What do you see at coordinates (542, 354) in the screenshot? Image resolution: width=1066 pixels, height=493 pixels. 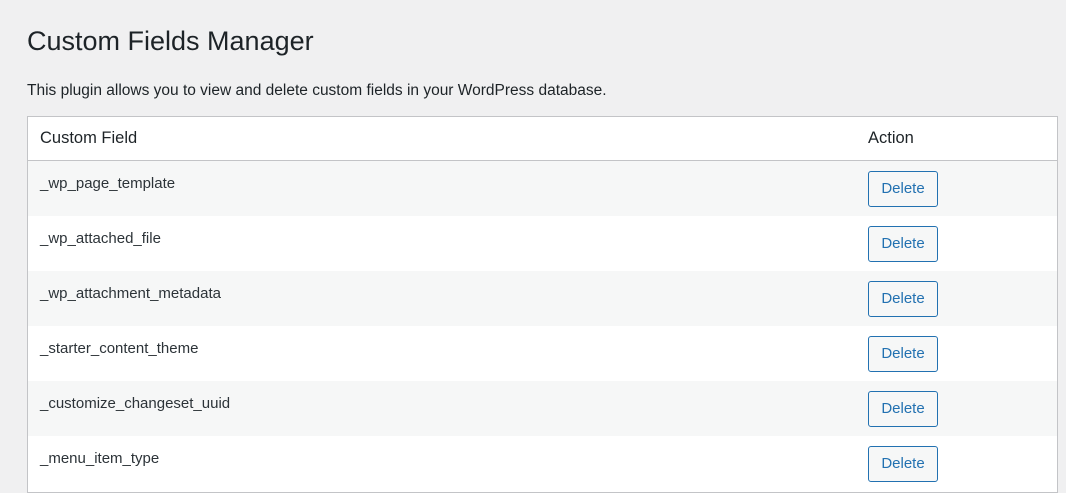 I see `table-row: _starter_content_theme Delete` at bounding box center [542, 354].